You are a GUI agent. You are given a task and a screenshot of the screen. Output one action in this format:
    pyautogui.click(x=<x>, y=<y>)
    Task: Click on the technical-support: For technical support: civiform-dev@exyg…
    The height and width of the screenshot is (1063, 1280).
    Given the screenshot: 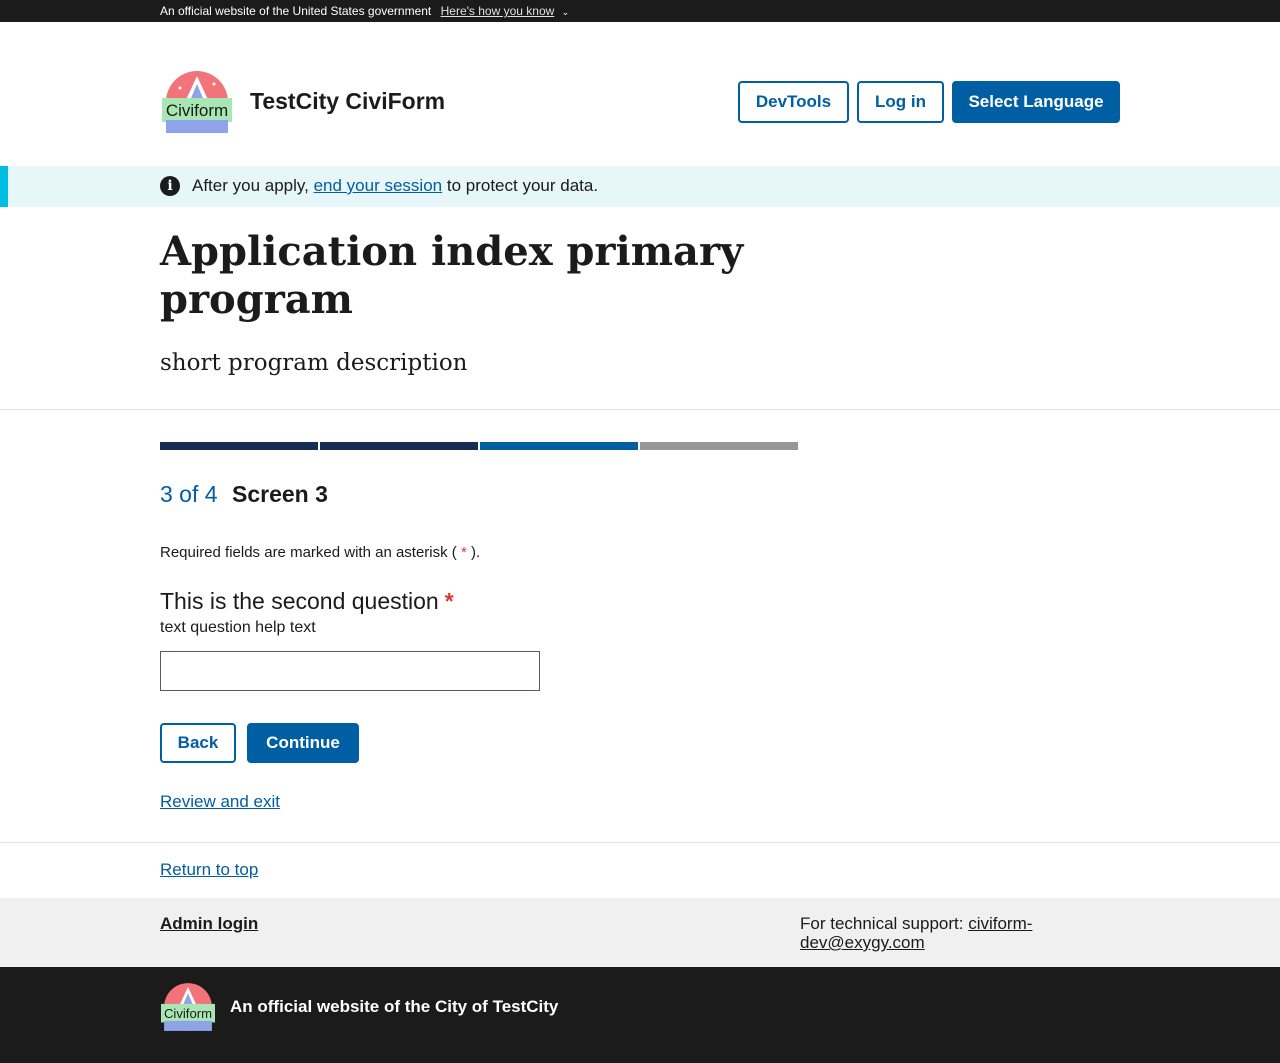 What is the action you would take?
    pyautogui.click(x=930, y=933)
    